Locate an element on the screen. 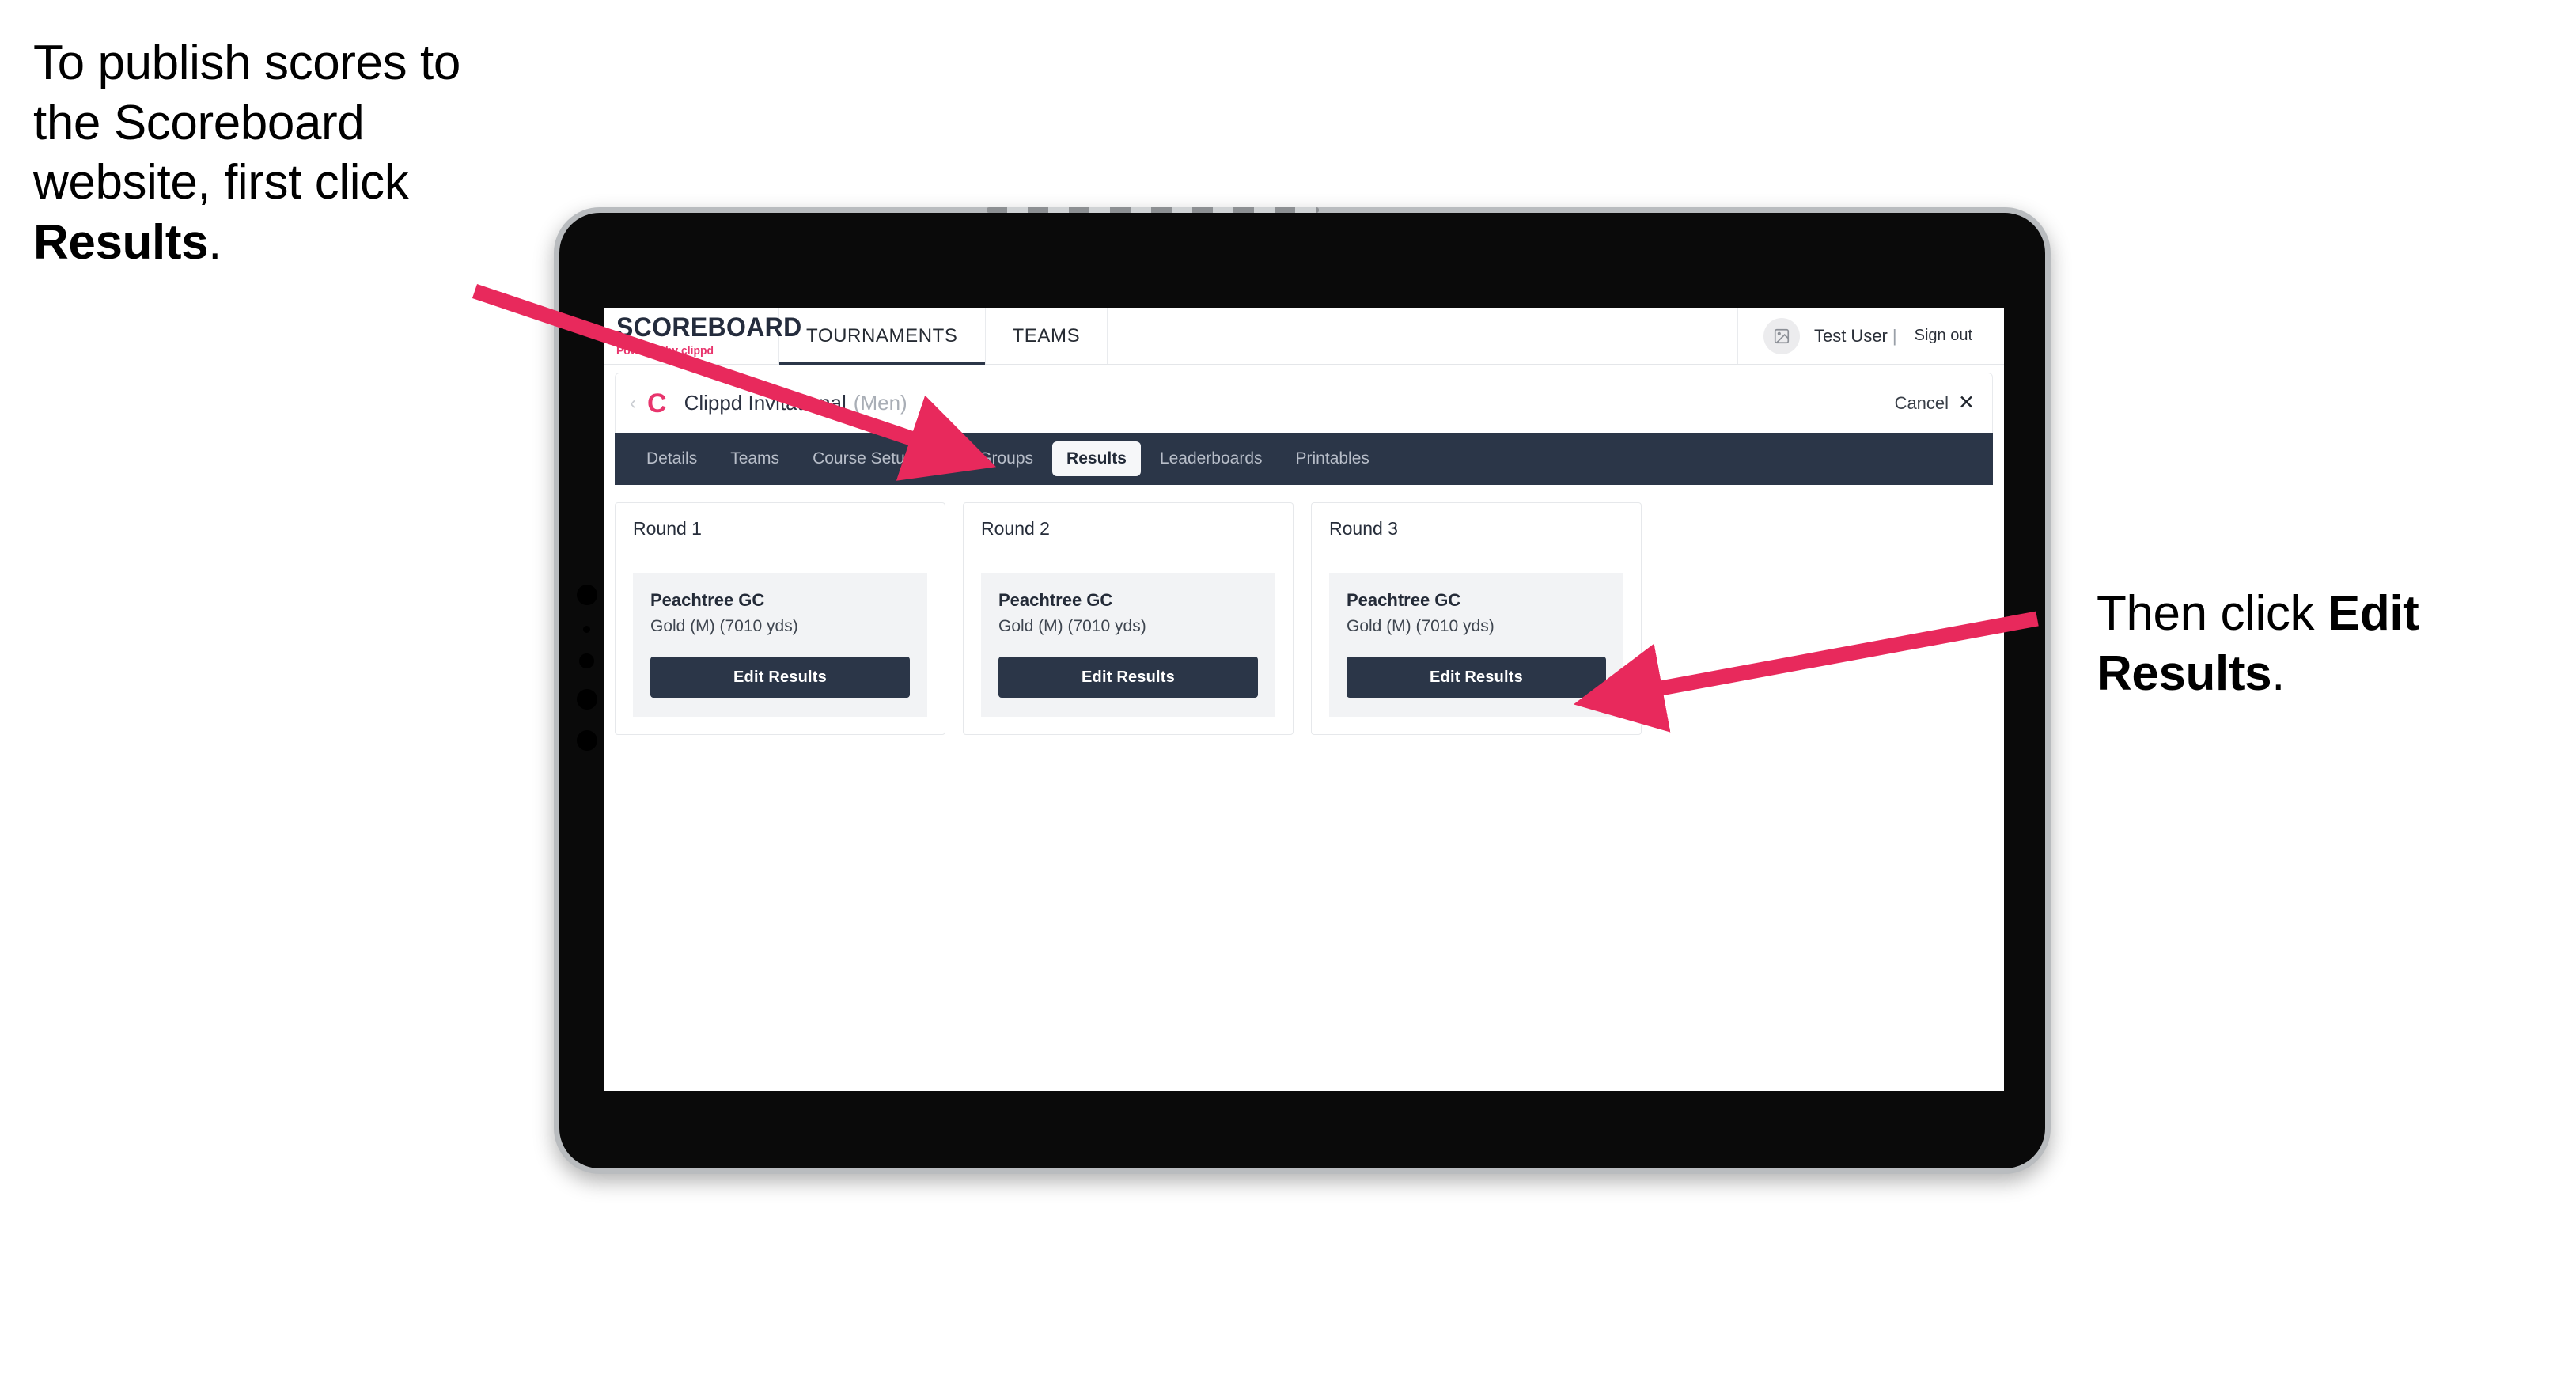 The width and height of the screenshot is (2576, 1386). subtab-teams: Teams is located at coordinates (755, 459).